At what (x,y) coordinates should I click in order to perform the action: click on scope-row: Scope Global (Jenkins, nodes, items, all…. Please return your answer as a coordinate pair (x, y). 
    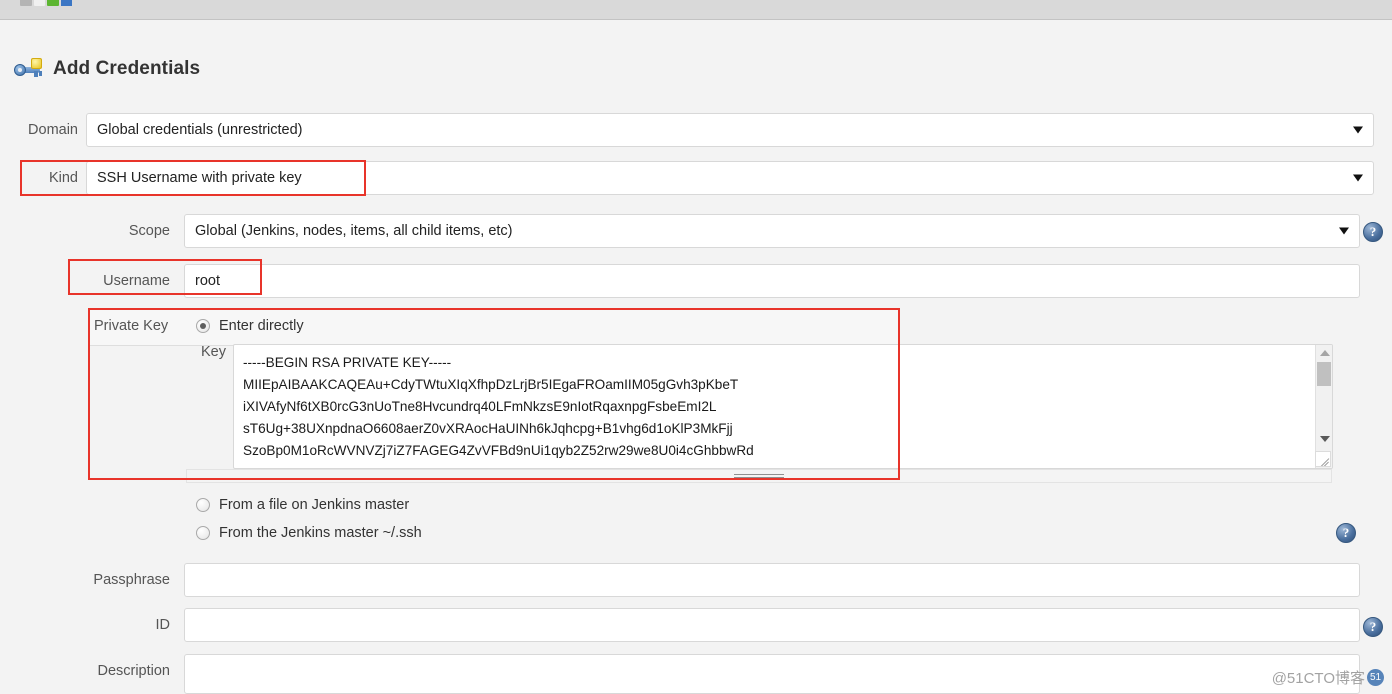
    Looking at the image, I should click on (696, 231).